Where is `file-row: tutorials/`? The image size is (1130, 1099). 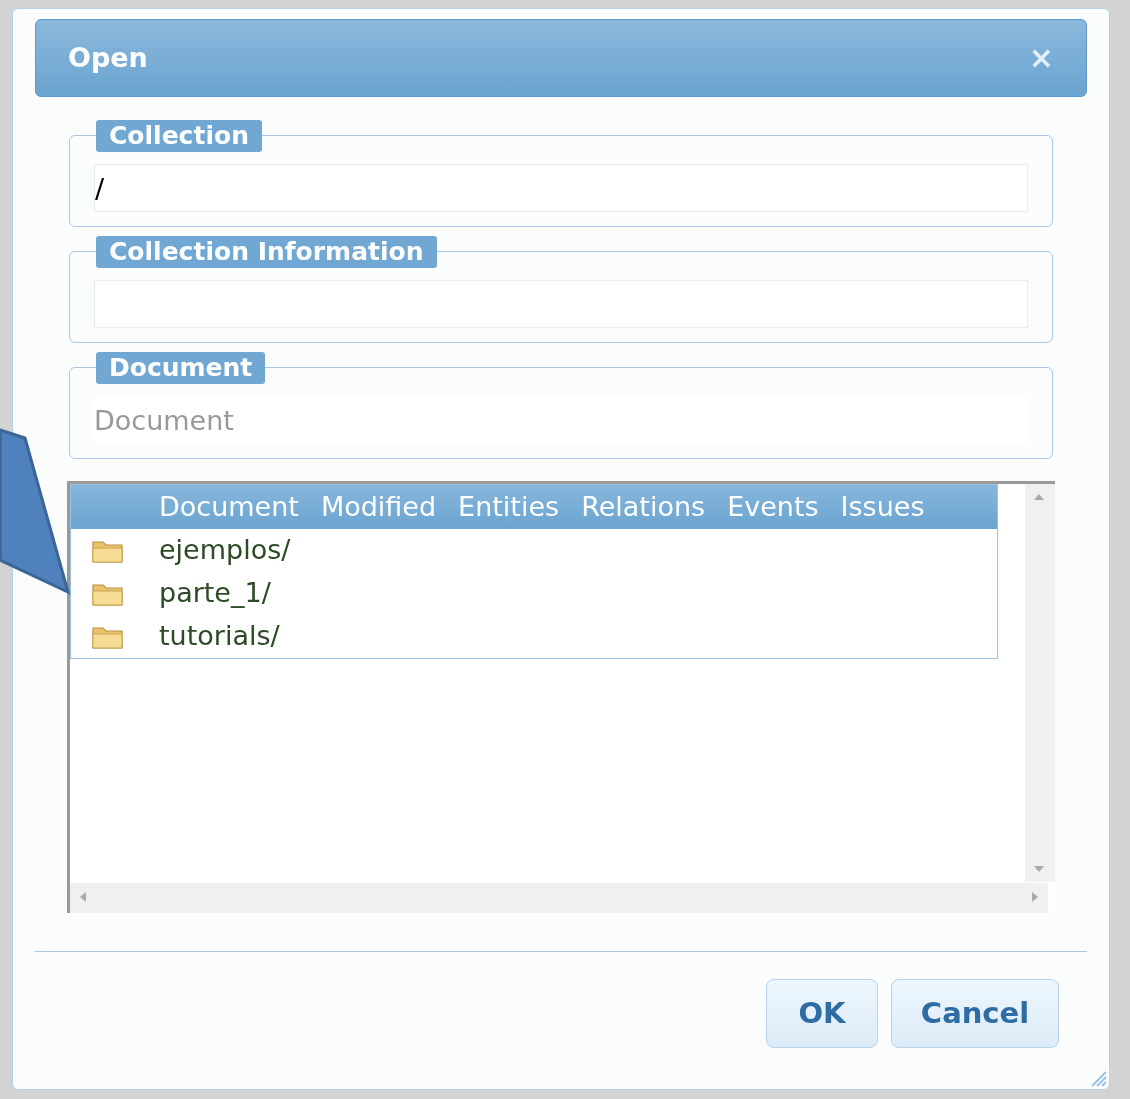
file-row: tutorials/ is located at coordinates (534, 636).